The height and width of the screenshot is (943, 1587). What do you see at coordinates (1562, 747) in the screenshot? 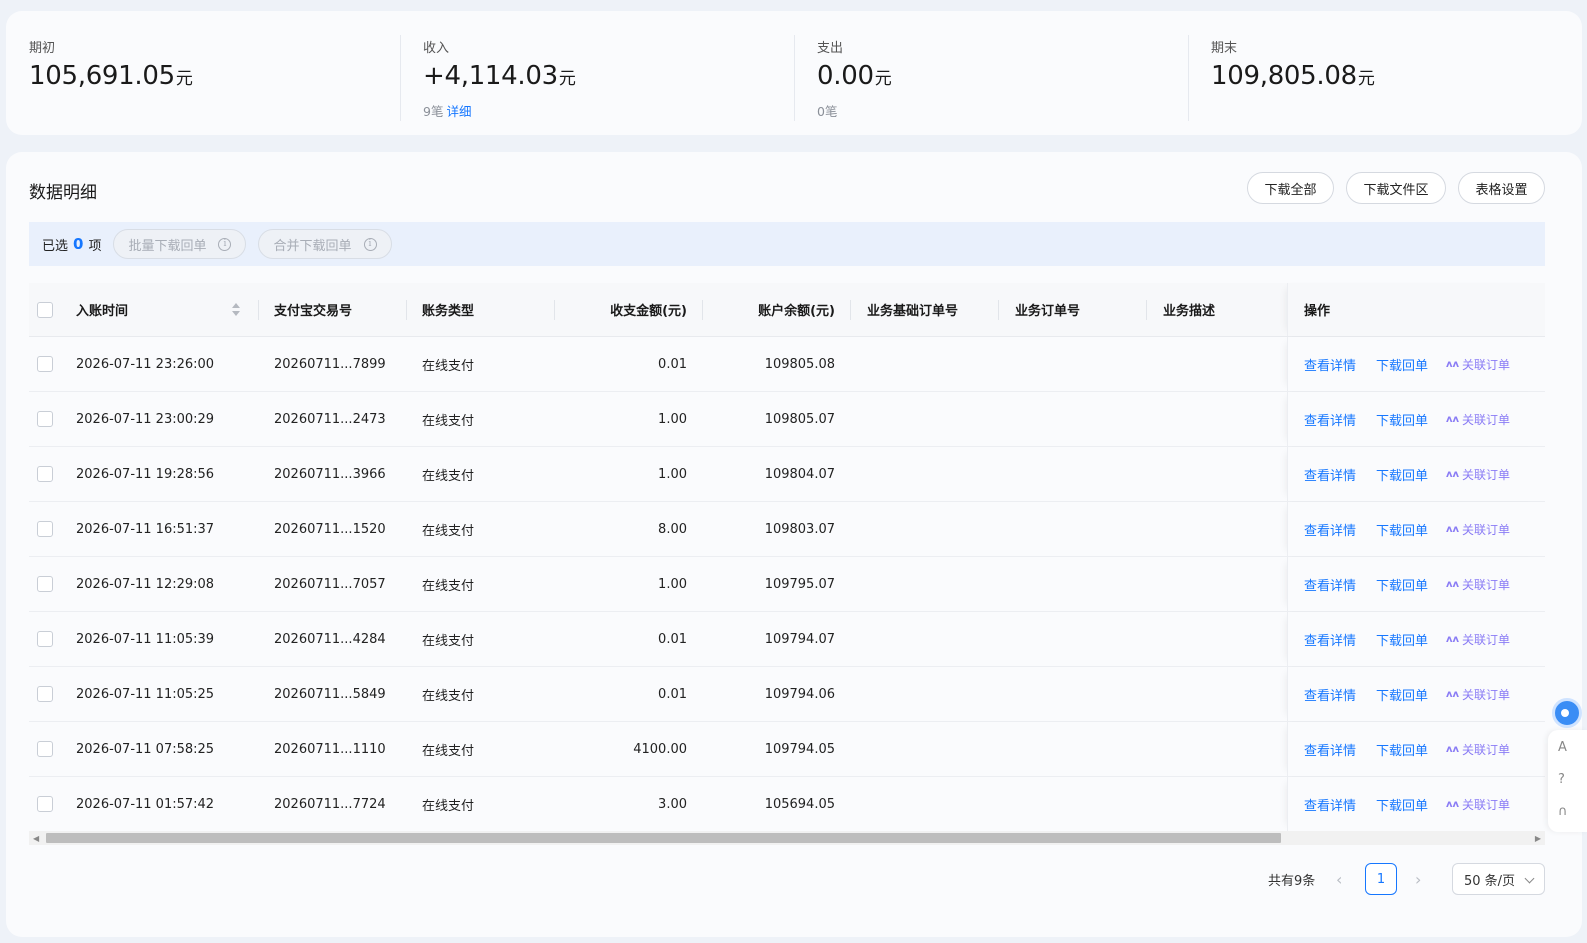
I see `ai-icon: A` at bounding box center [1562, 747].